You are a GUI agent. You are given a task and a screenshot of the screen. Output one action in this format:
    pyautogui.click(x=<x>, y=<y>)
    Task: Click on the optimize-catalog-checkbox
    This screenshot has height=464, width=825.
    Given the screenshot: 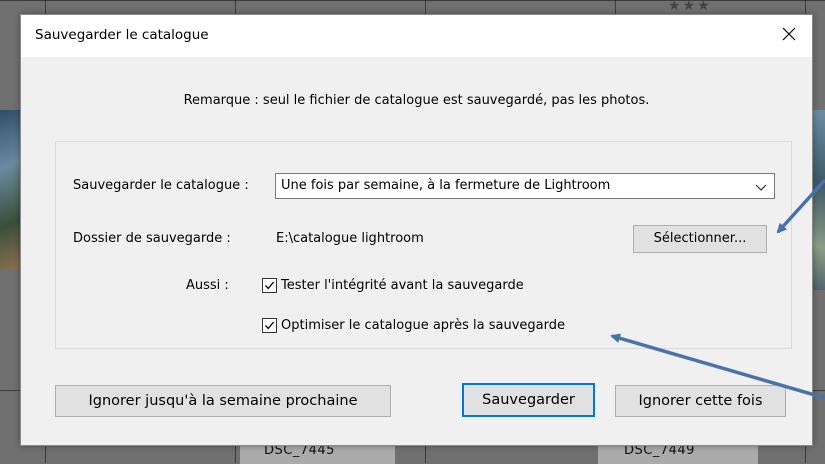 What is the action you would take?
    pyautogui.click(x=269, y=325)
    